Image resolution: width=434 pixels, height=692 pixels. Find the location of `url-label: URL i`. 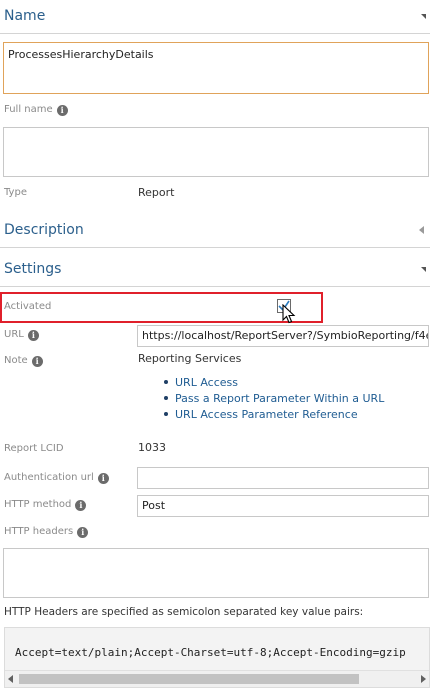

url-label: URL i is located at coordinates (21, 335).